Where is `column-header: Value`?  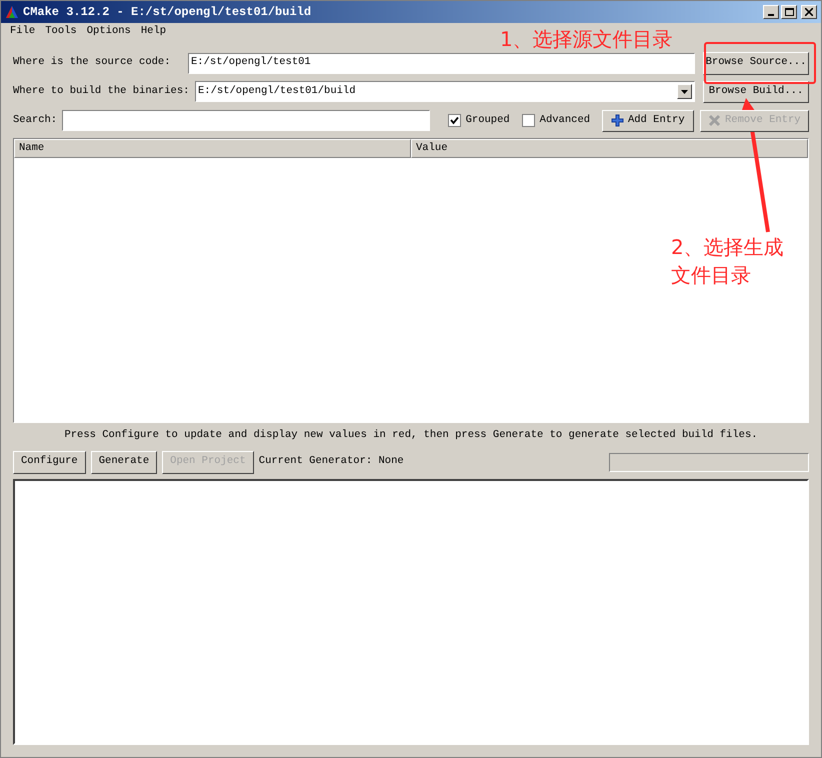 column-header: Value is located at coordinates (609, 148).